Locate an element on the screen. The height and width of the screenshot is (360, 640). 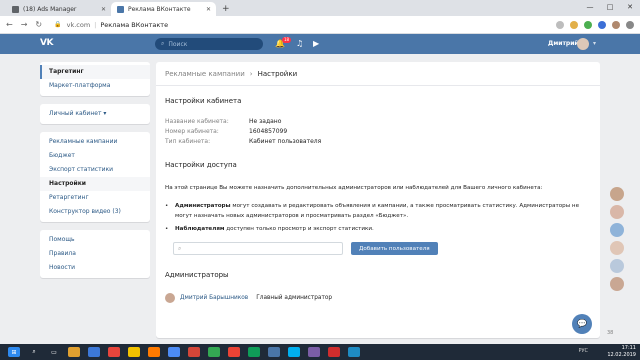
tab-favicon-icon is located at coordinates (120, 9).